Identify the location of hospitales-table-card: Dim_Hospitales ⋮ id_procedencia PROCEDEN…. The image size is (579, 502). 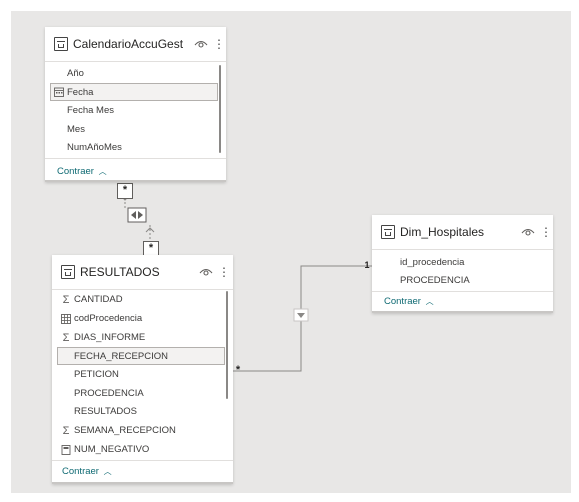
(462, 264).